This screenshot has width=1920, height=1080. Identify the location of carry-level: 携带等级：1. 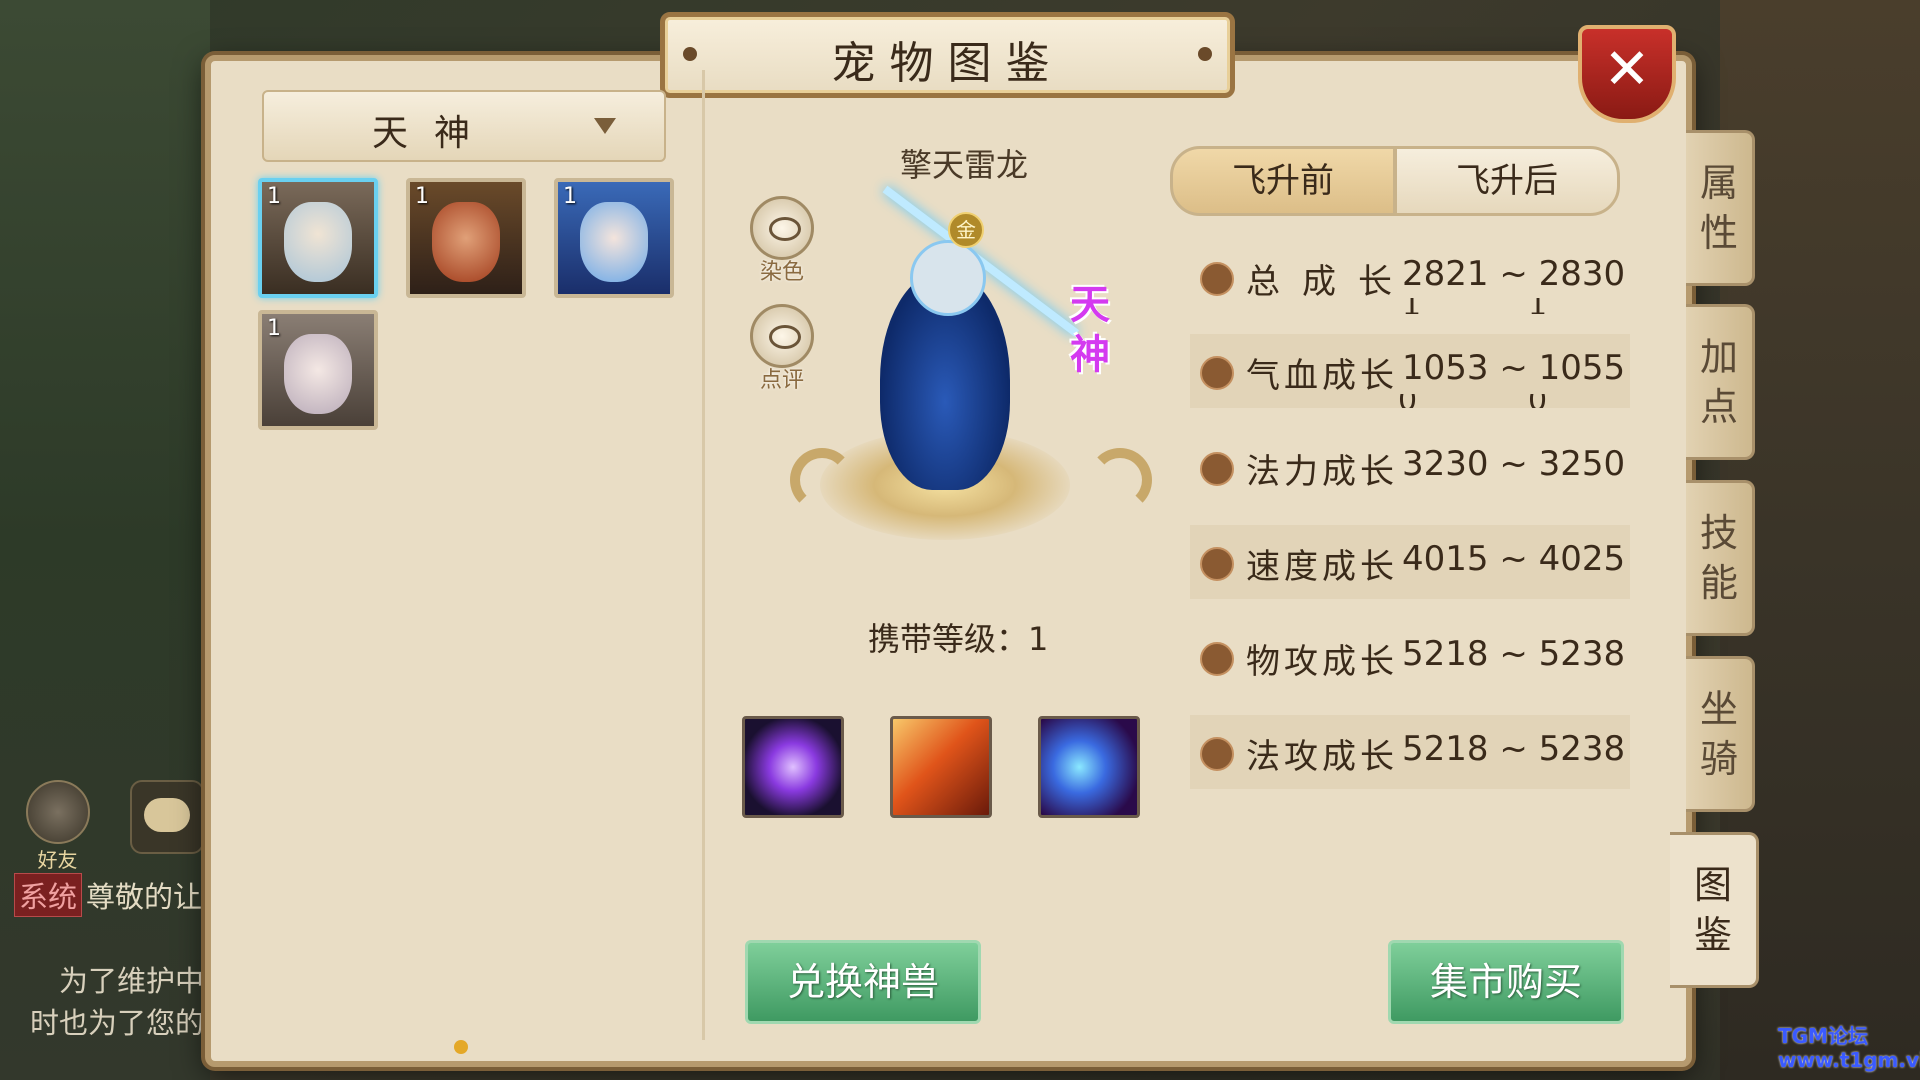
(958, 637).